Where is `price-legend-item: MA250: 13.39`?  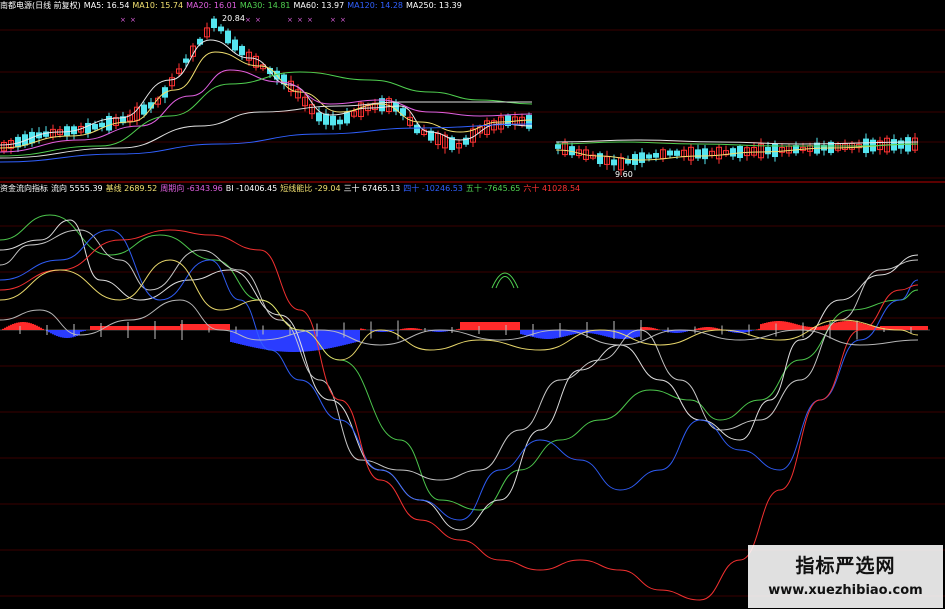 price-legend-item: MA250: 13.39 is located at coordinates (434, 5).